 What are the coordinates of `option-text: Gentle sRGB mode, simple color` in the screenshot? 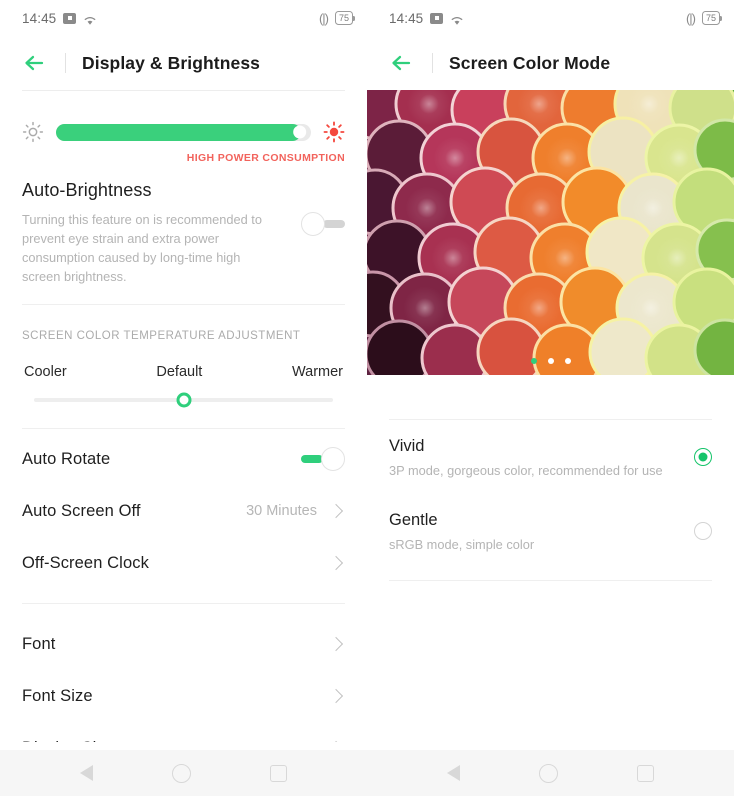 It's located at (541, 531).